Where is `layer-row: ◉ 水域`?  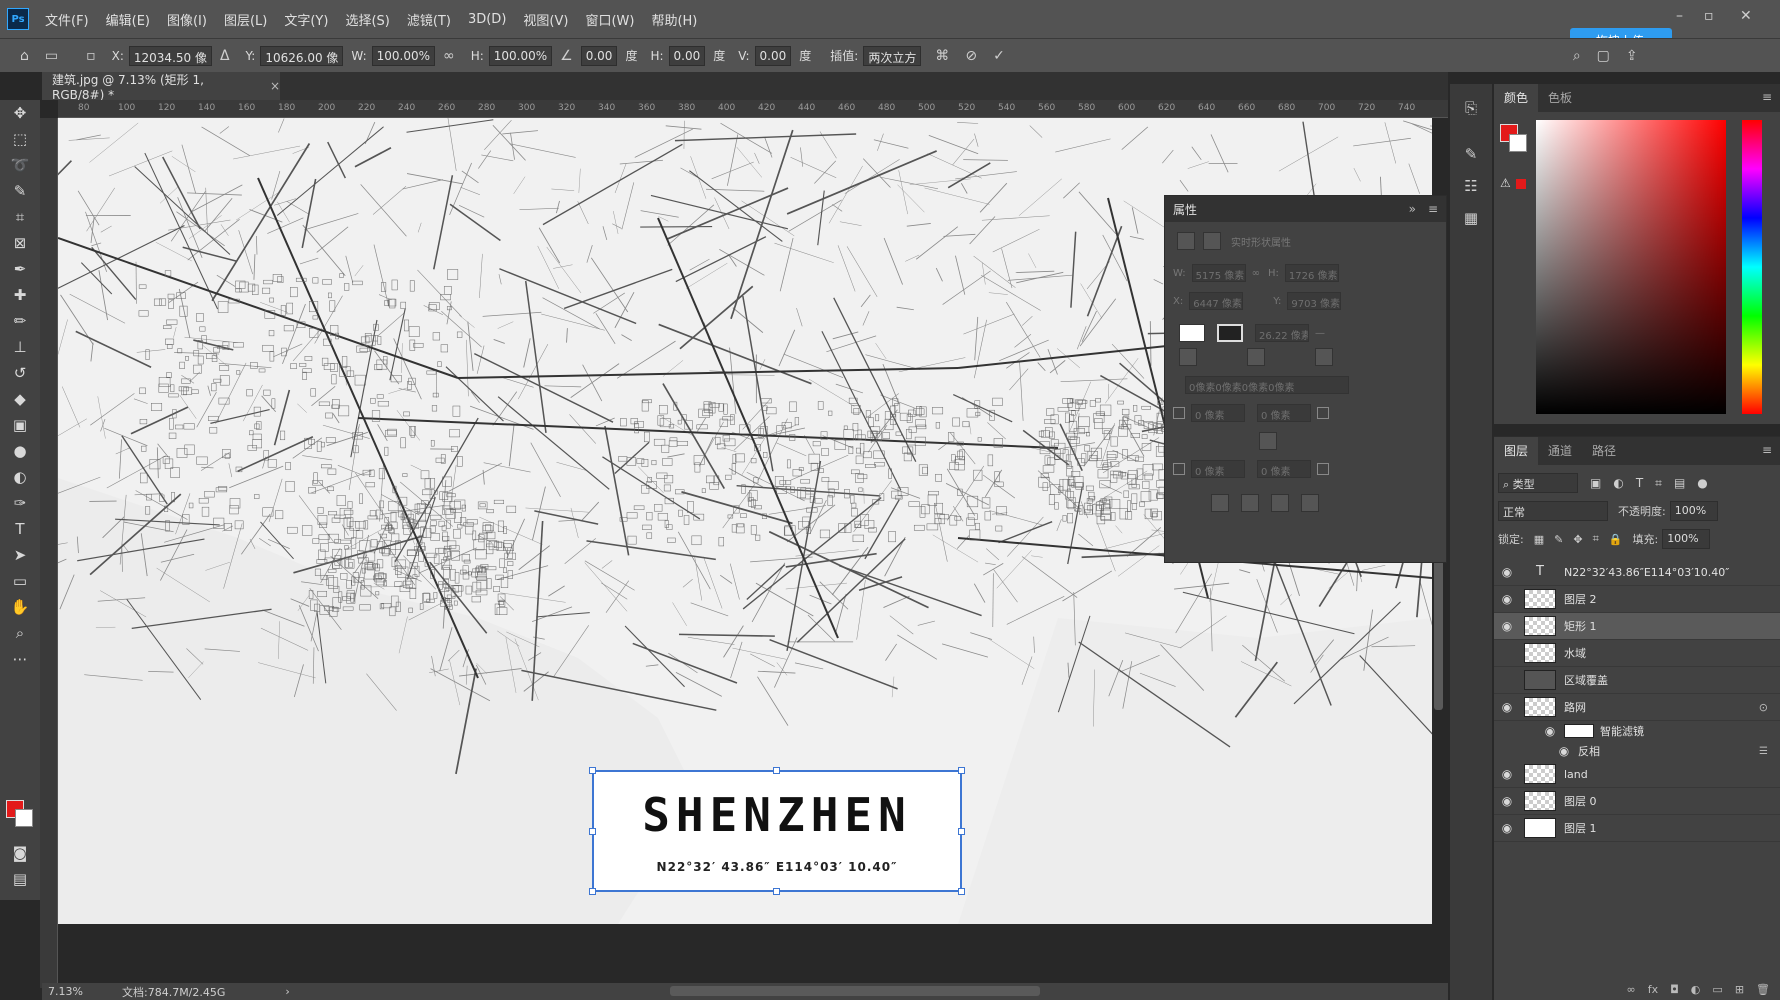
layer-row: ◉ 水域 is located at coordinates (1637, 653).